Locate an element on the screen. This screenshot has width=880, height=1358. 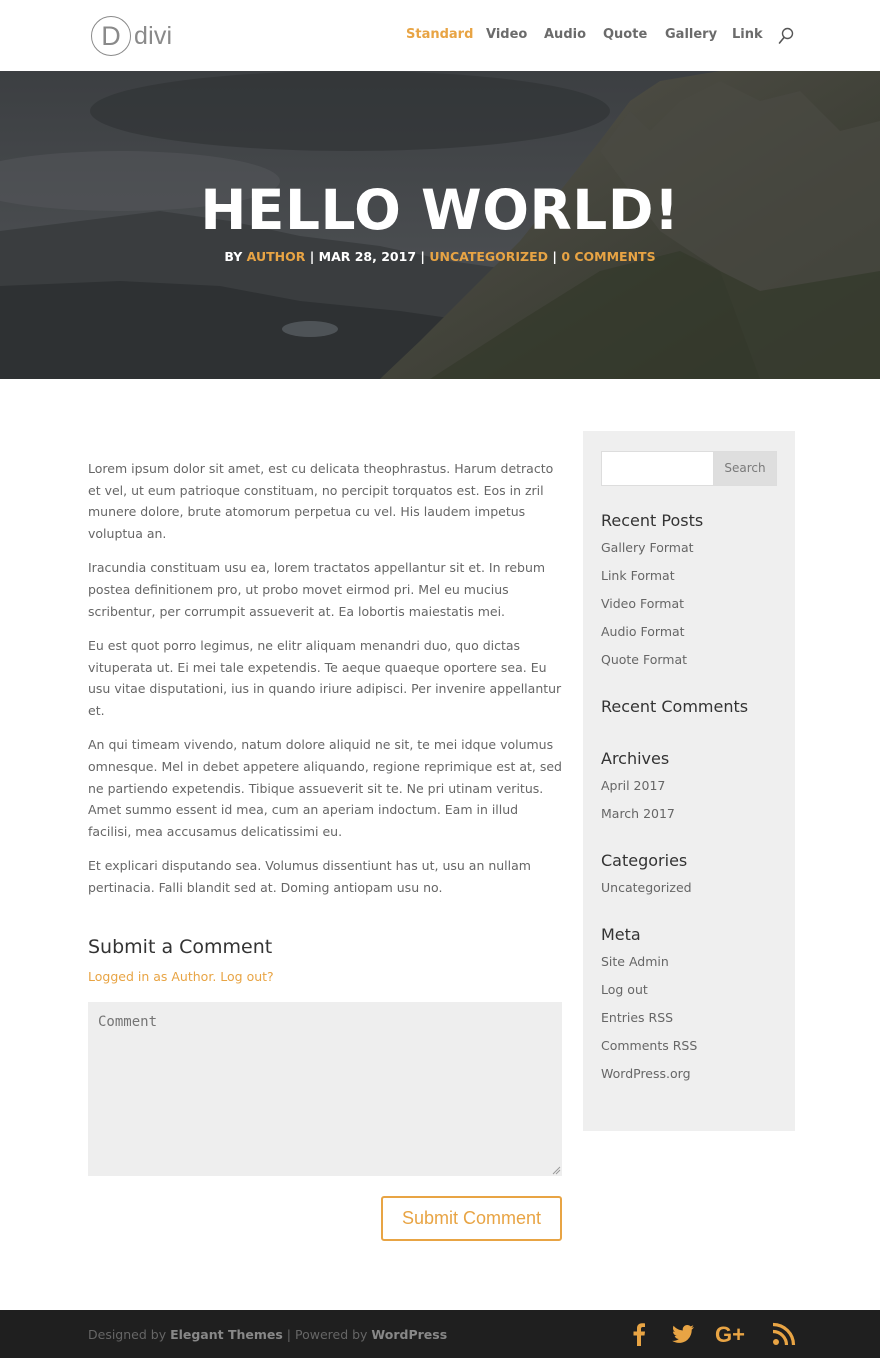
sidebar-search-button: Search is located at coordinates (745, 468).